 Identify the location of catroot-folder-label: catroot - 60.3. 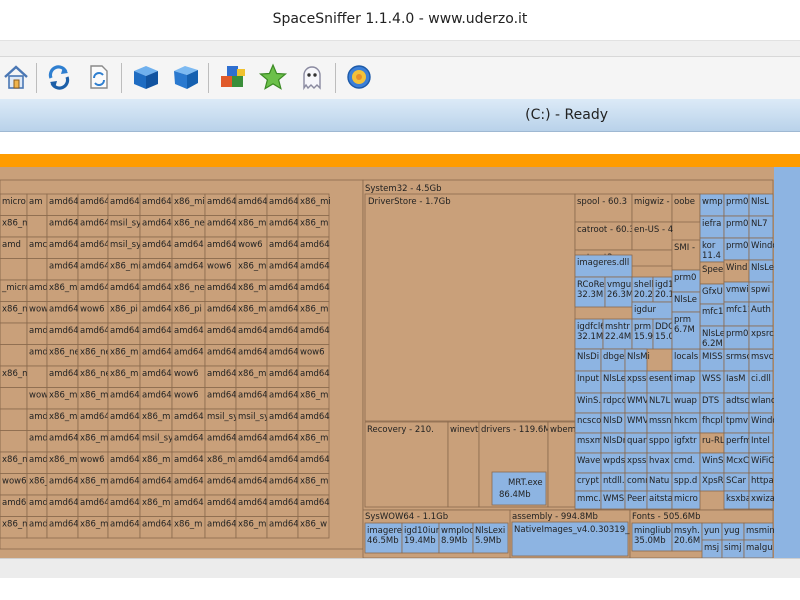
(606, 230).